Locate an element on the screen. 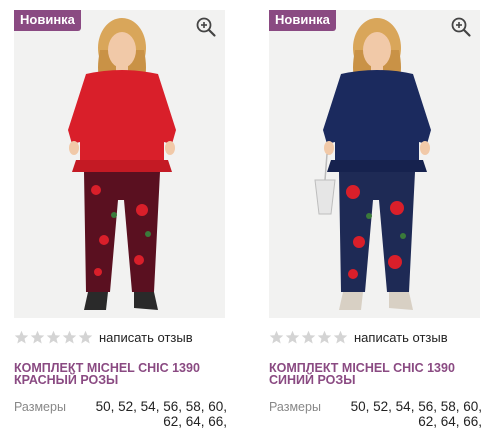  model-image is located at coordinates (122, 164).